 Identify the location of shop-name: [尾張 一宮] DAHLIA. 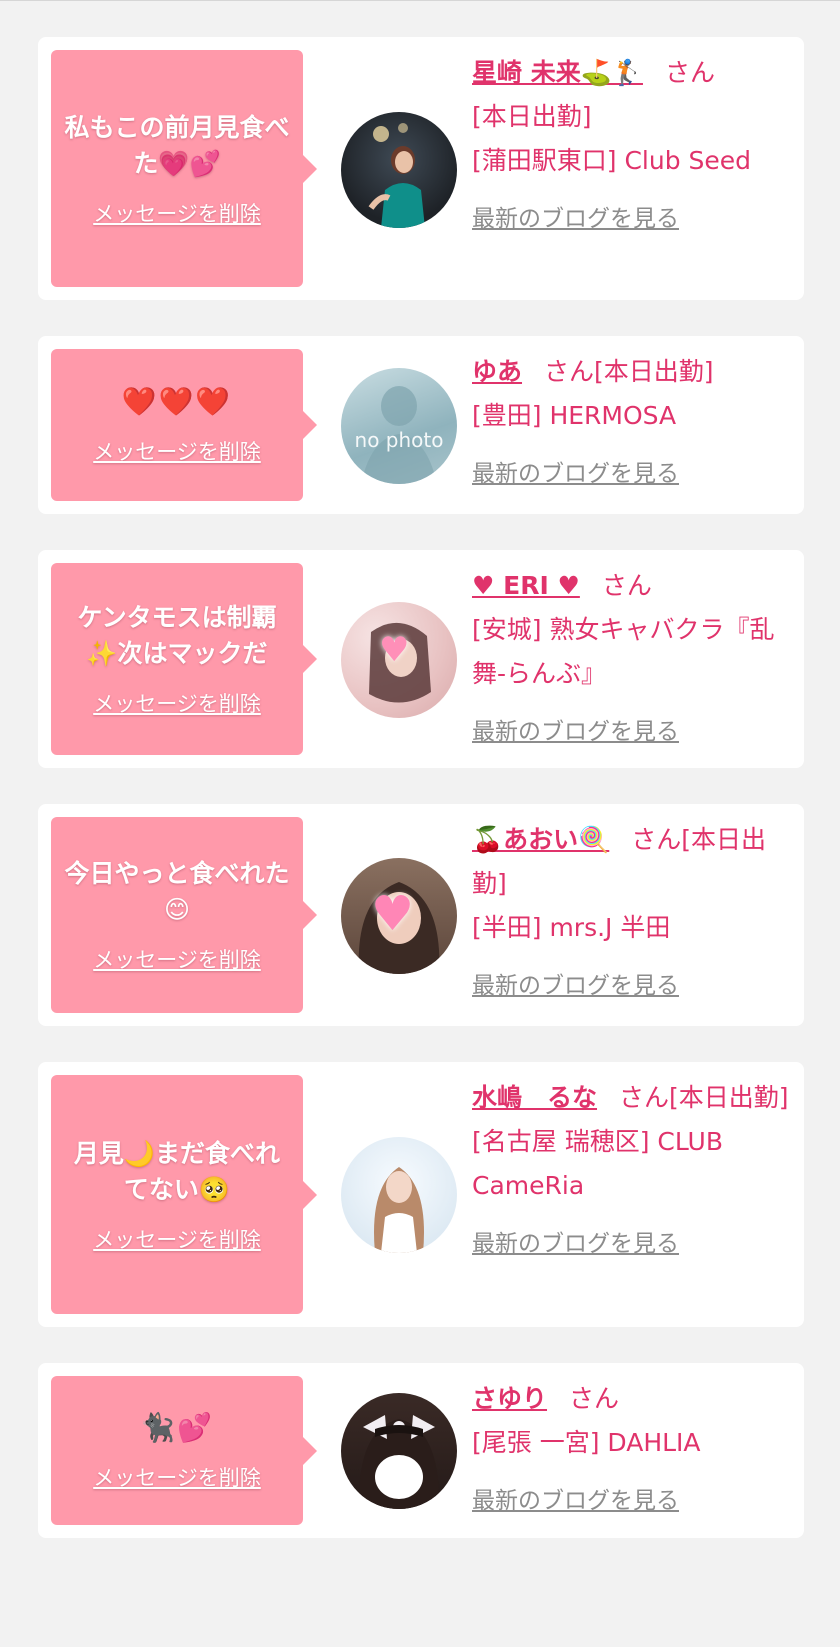
(586, 1442).